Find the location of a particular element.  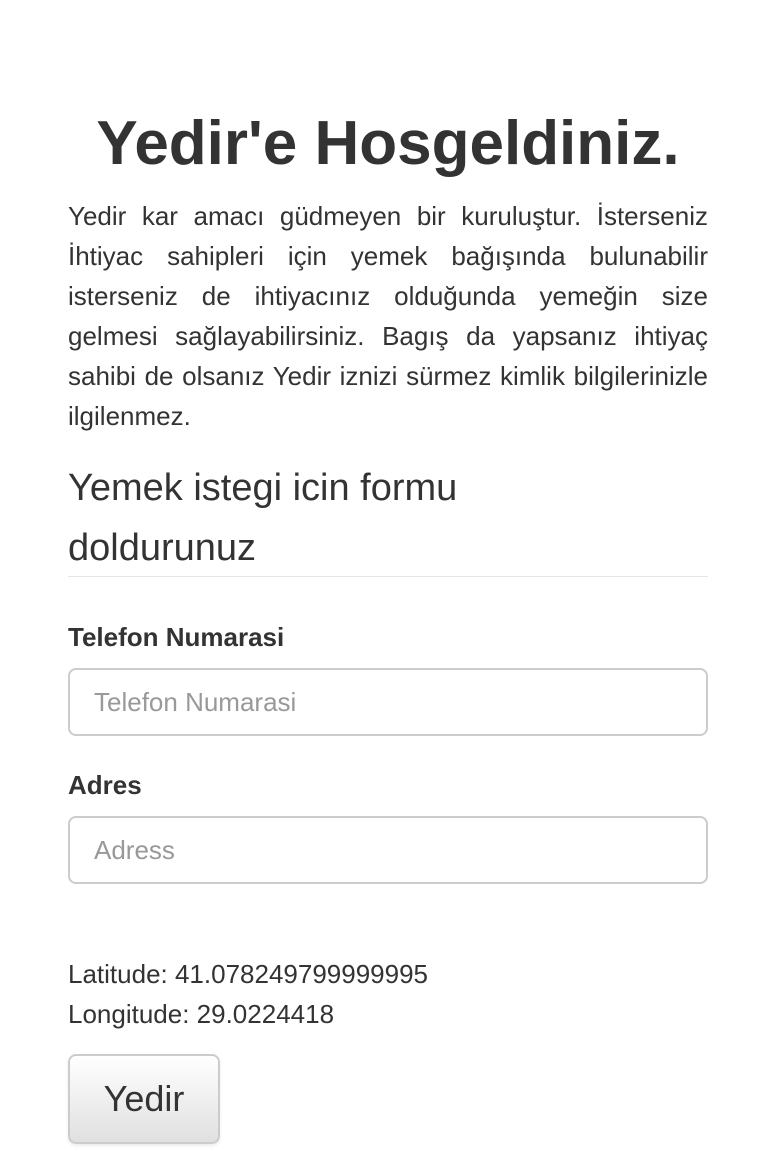

latitude-readout: Latitude: 41.078249799999995 is located at coordinates (248, 974).